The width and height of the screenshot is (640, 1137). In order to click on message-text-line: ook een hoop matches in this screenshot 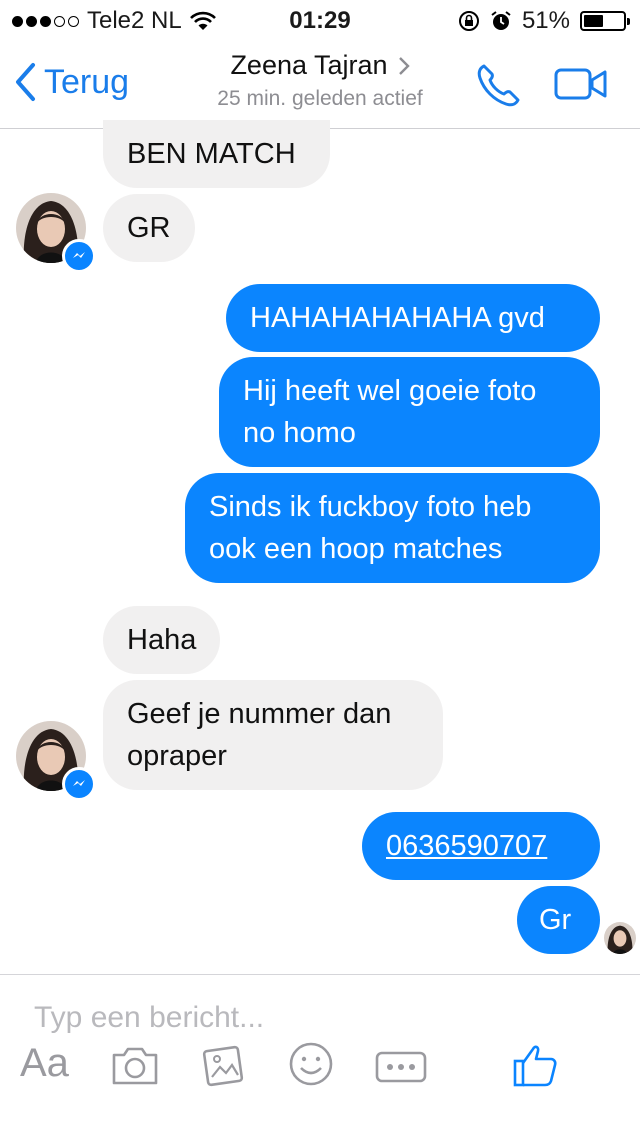, I will do `click(356, 549)`.